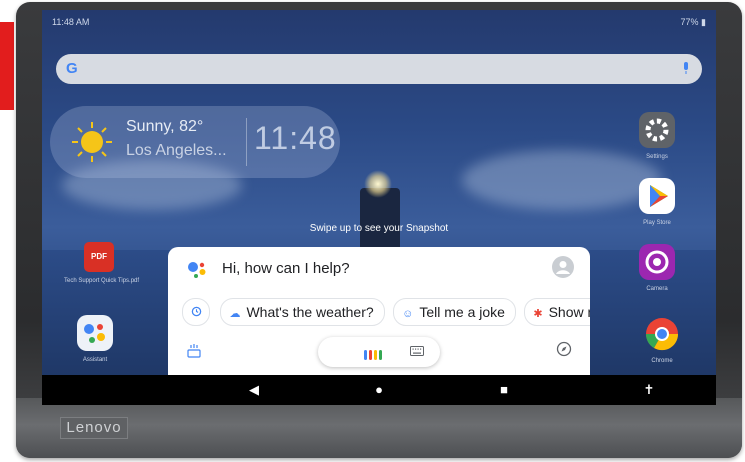 Image resolution: width=745 pixels, height=462 pixels. Describe the element at coordinates (7, 66) in the screenshot. I see `red-accent-bar` at that location.